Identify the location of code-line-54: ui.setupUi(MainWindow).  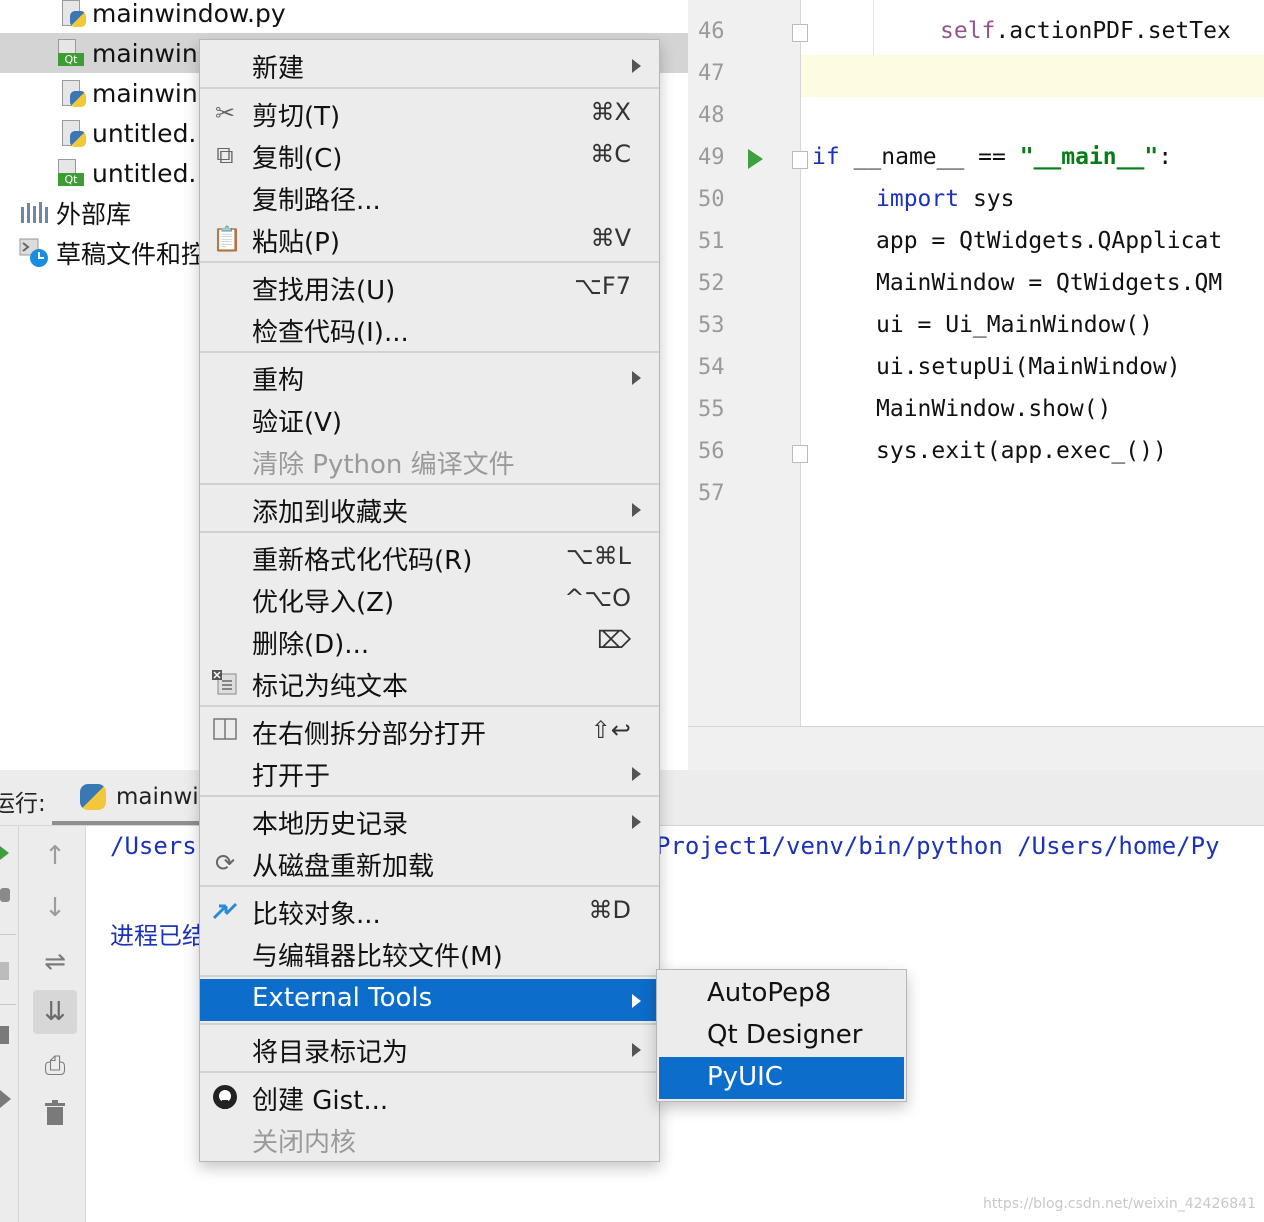
(1028, 367).